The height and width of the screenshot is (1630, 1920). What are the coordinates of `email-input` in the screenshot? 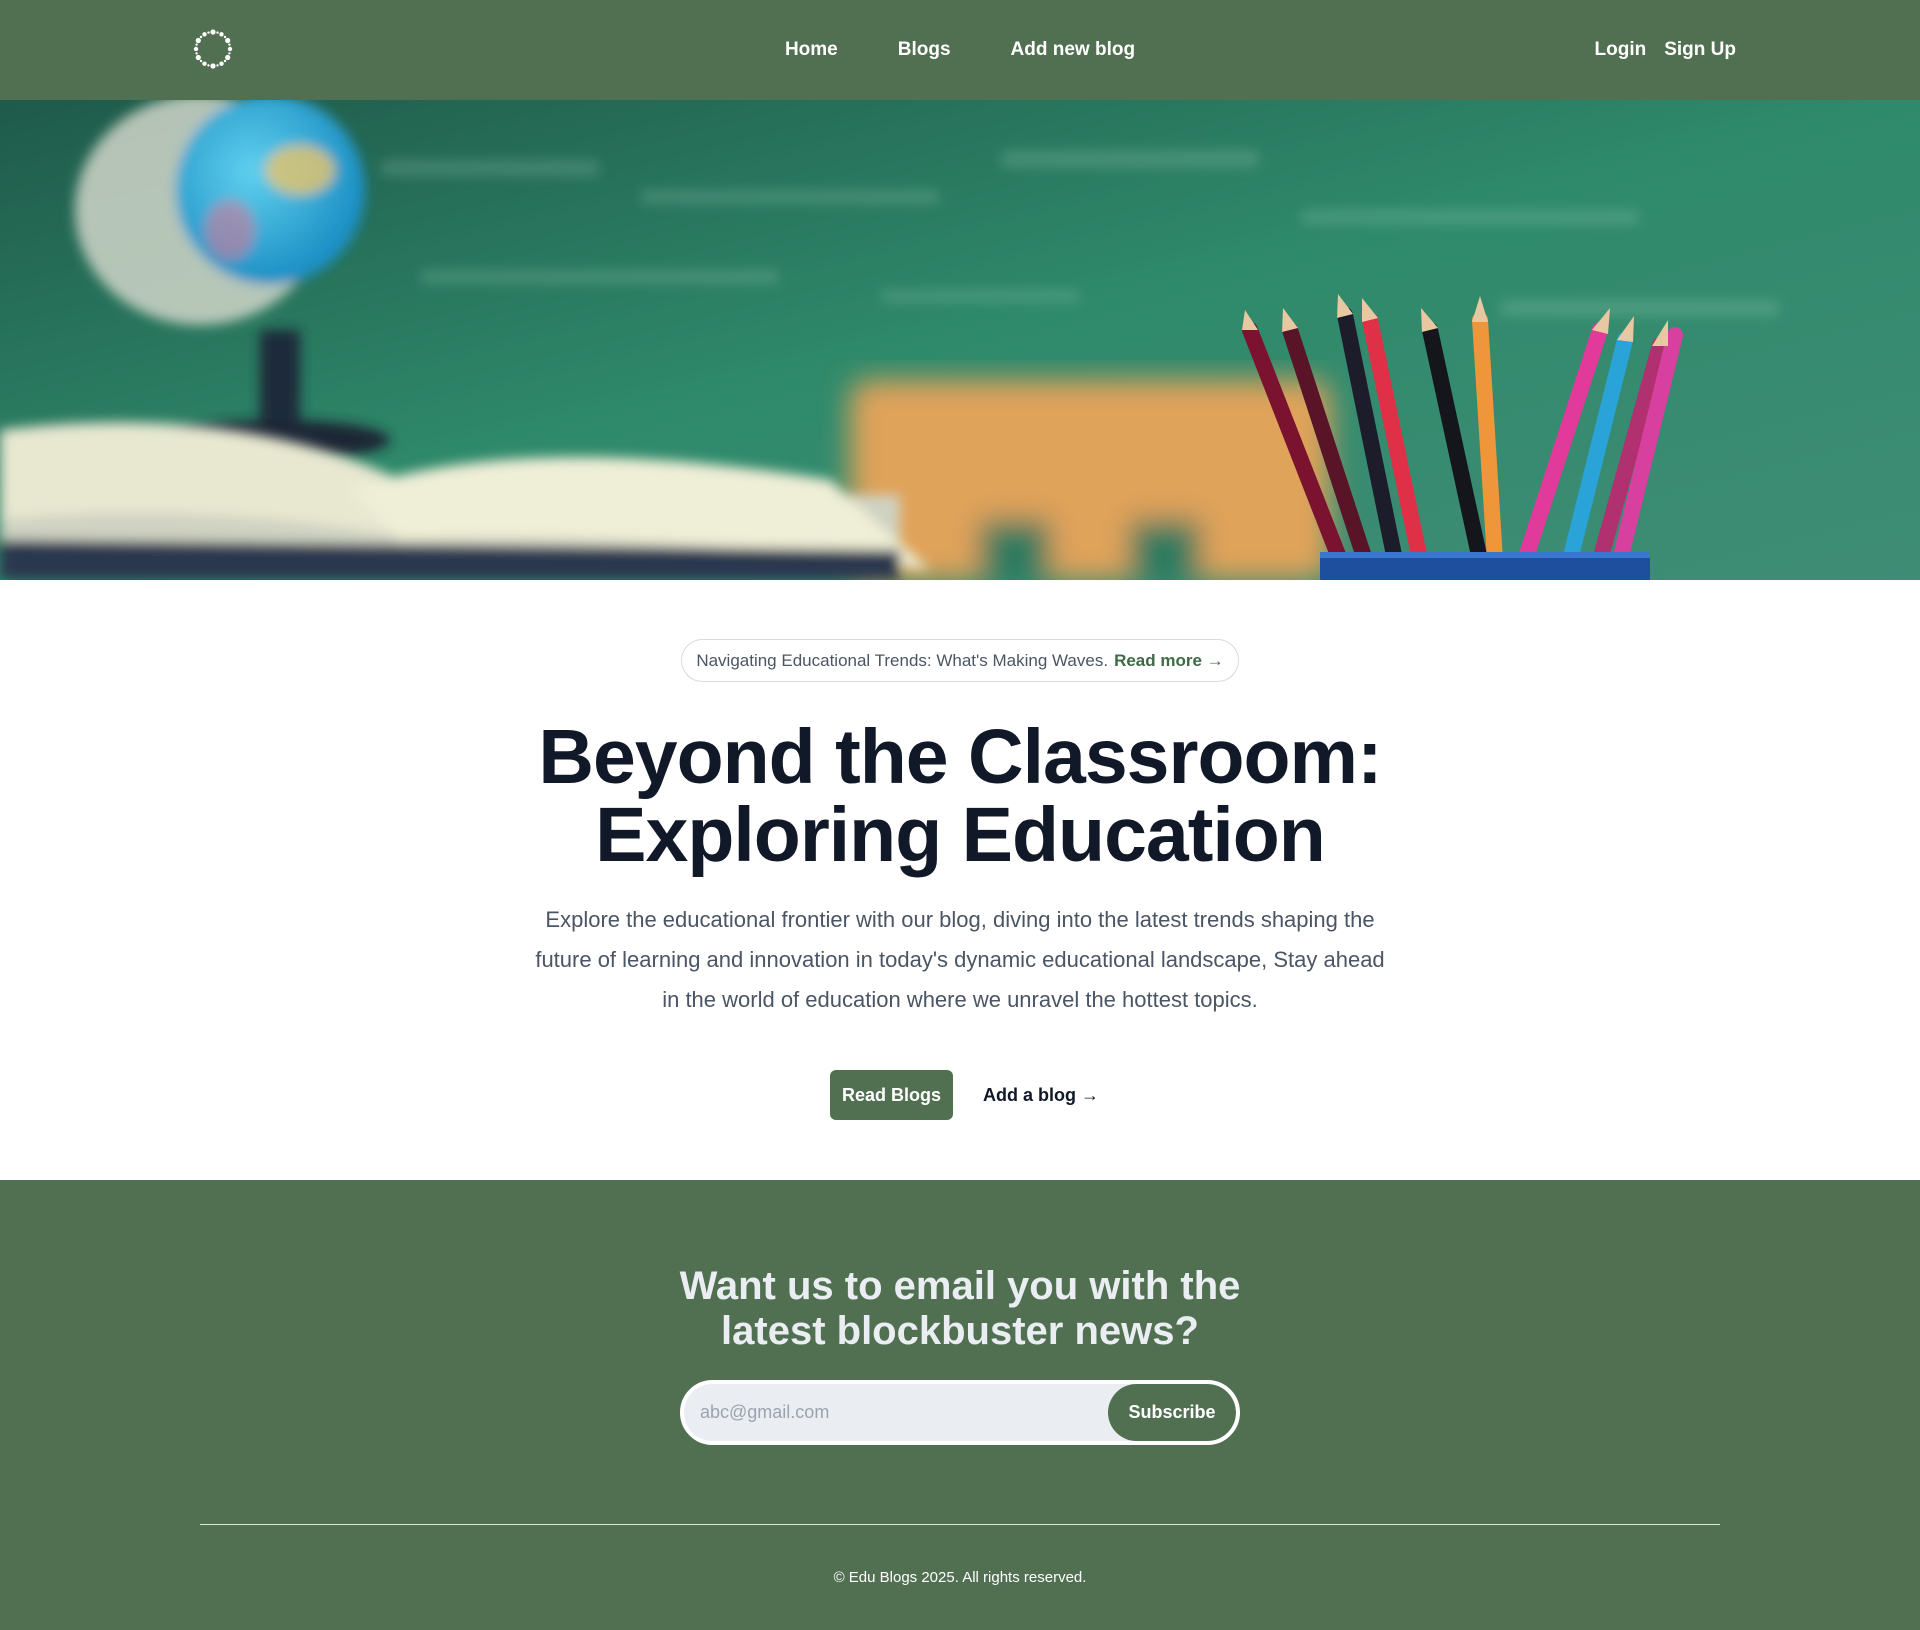 It's located at (894, 1412).